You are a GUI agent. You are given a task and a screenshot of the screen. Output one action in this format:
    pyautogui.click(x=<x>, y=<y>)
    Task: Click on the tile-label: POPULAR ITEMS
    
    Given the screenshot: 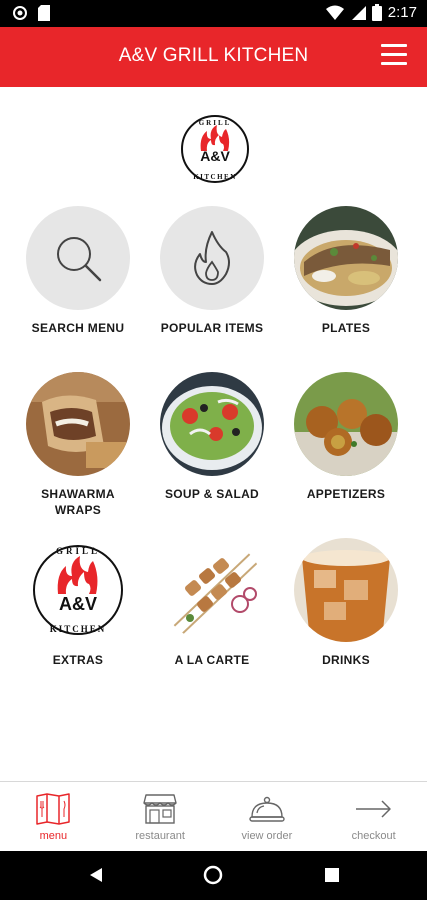 What is the action you would take?
    pyautogui.click(x=212, y=328)
    